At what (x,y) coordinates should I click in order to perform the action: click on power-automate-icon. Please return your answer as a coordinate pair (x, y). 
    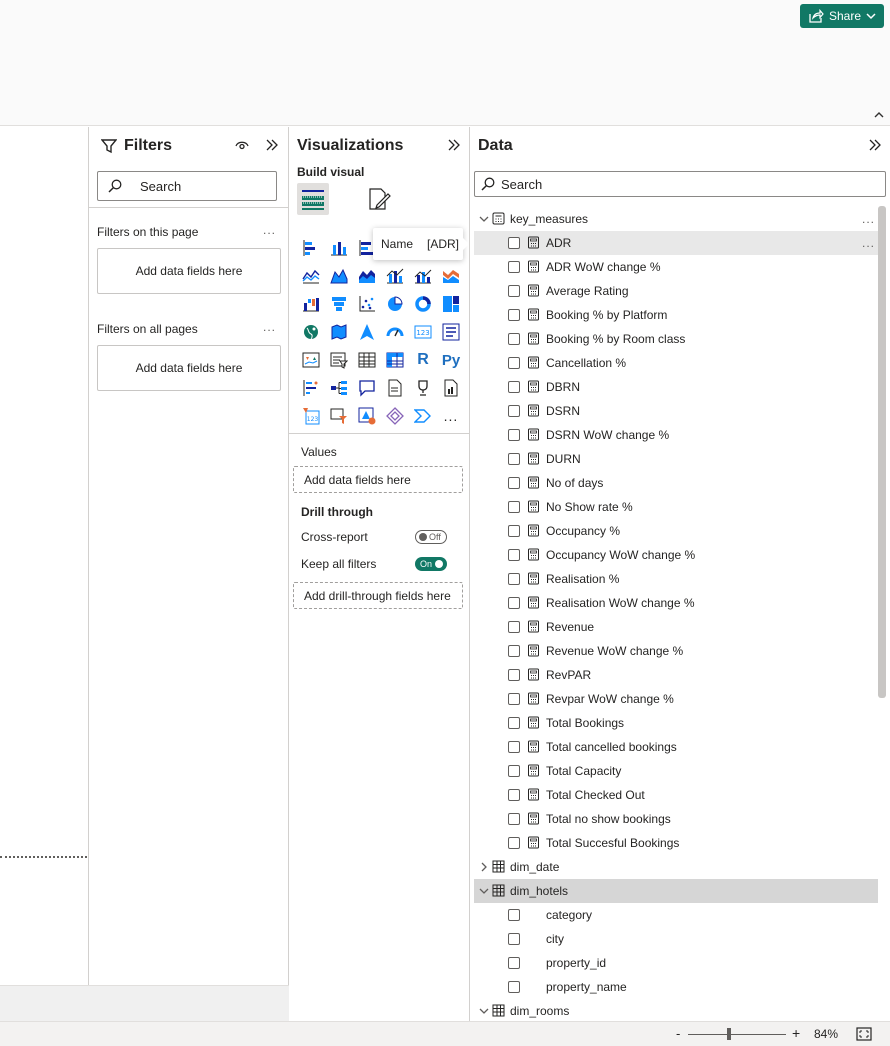
    Looking at the image, I should click on (339, 416).